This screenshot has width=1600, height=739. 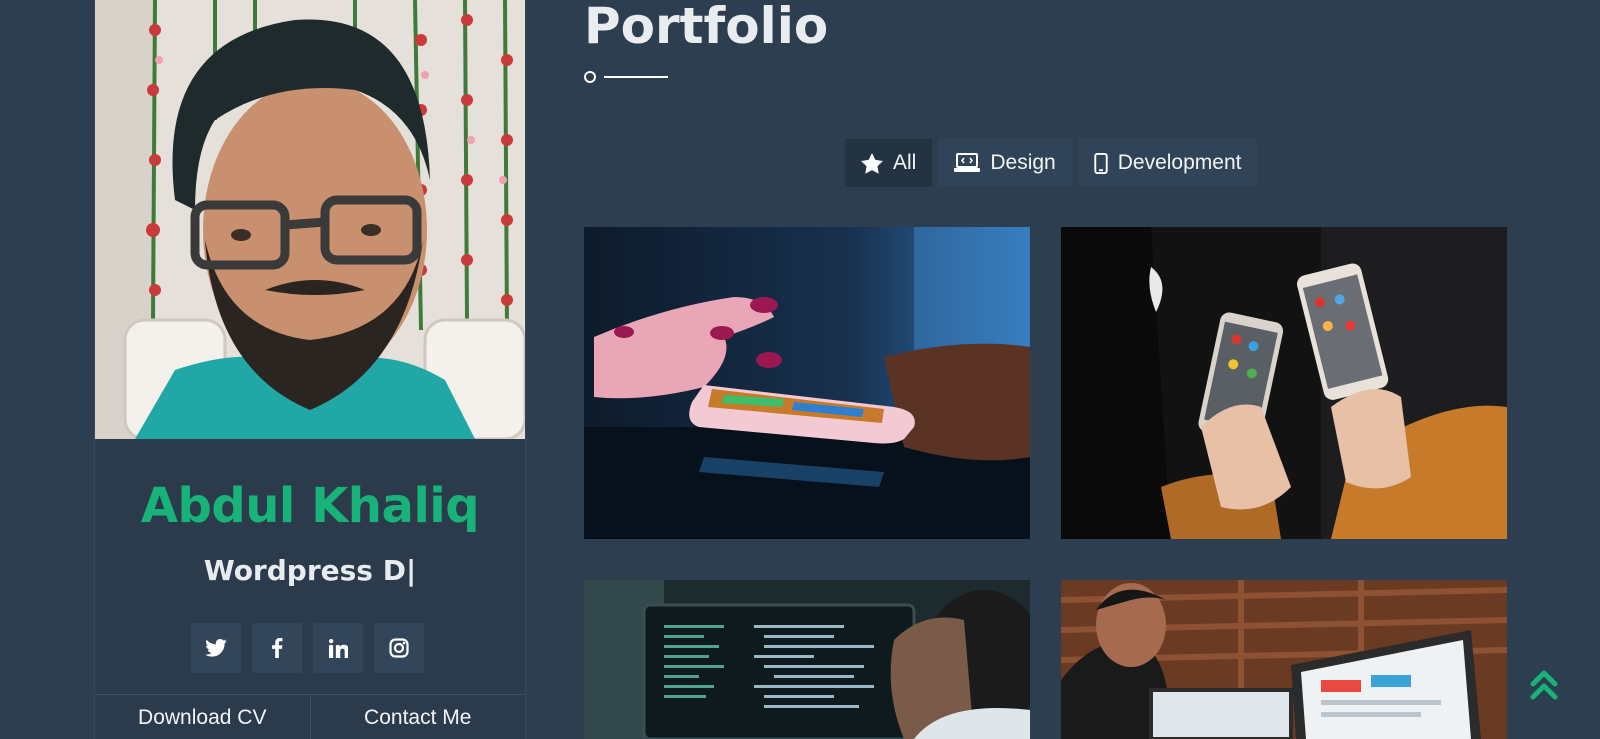 I want to click on twitter-icon, so click(x=216, y=648).